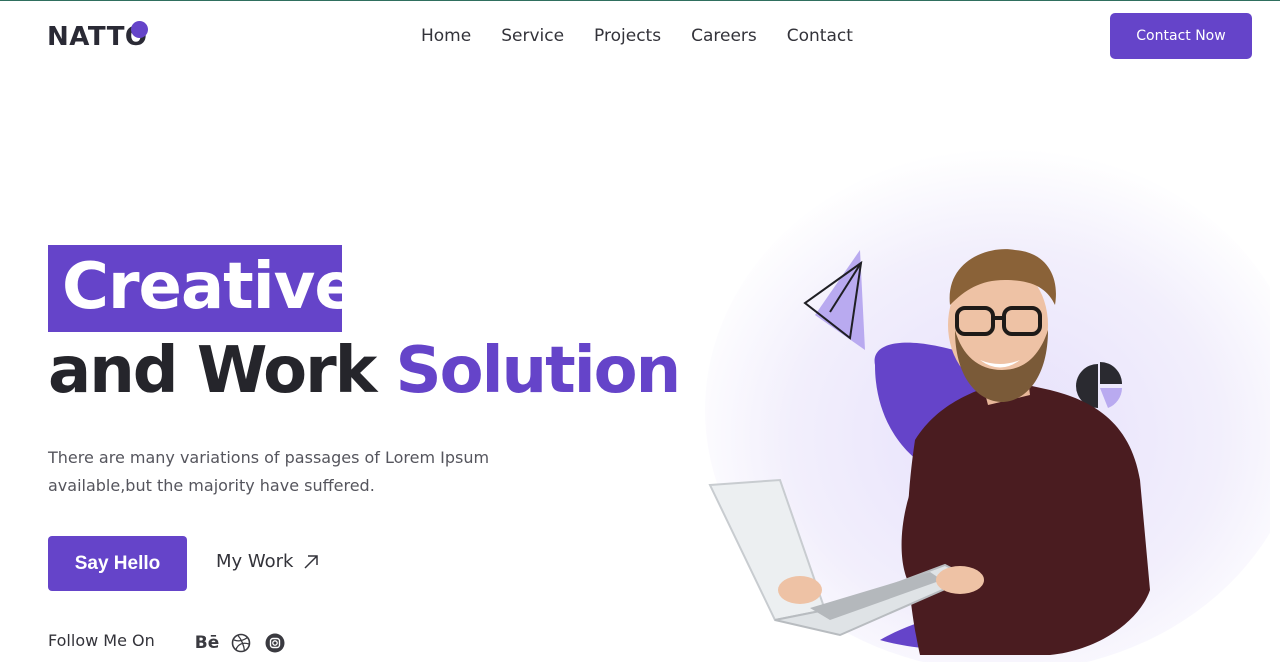 The height and width of the screenshot is (662, 1280). What do you see at coordinates (820, 36) in the screenshot?
I see `nav-contact: Contact` at bounding box center [820, 36].